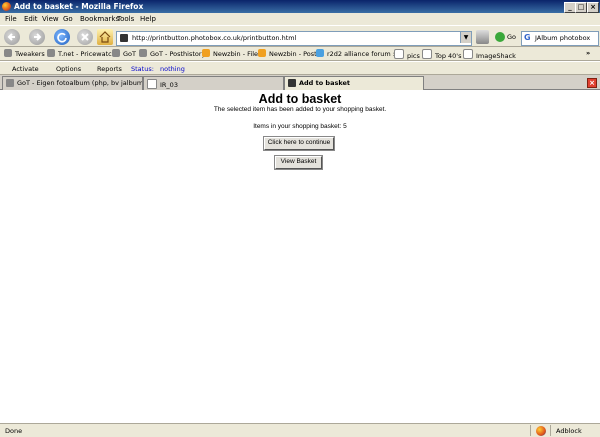 The width and height of the screenshot is (600, 437). I want to click on back-arrow-icon, so click(11, 37).